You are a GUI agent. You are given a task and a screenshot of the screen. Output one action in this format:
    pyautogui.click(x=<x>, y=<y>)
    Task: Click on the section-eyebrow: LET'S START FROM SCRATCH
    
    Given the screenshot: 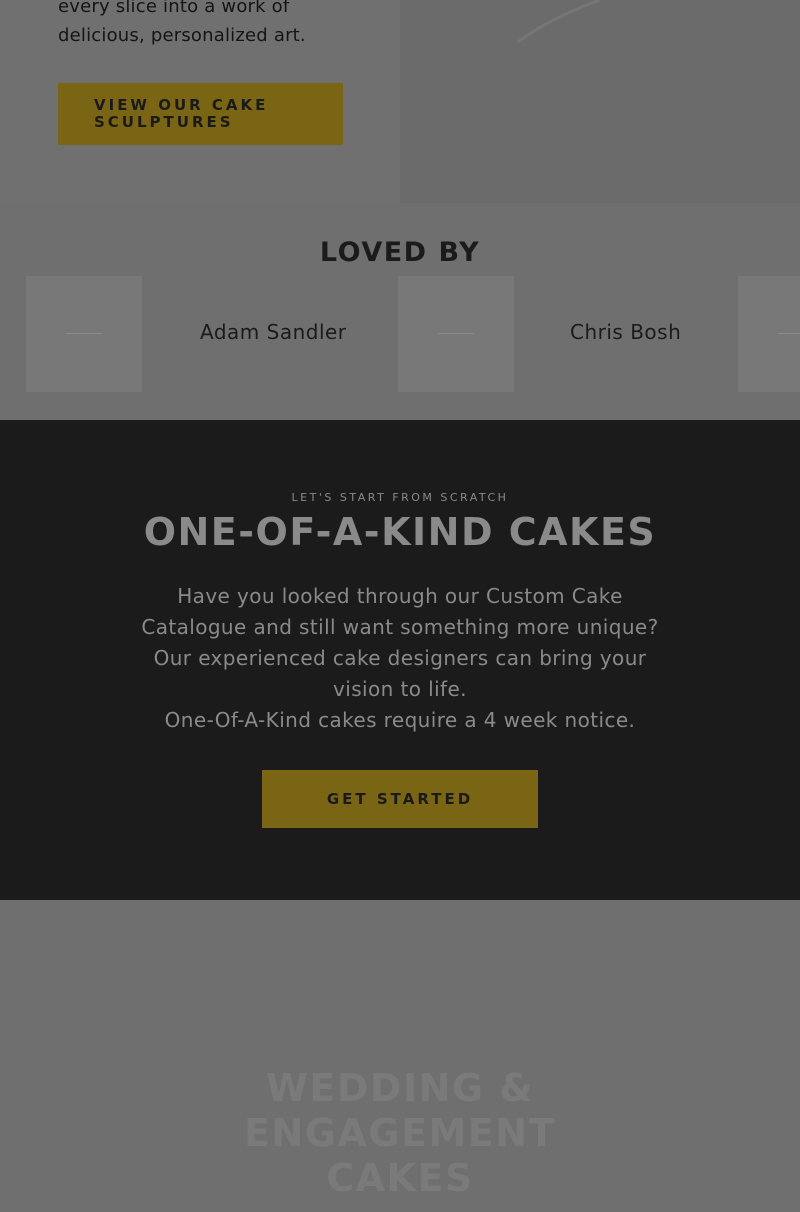 What is the action you would take?
    pyautogui.click(x=400, y=497)
    